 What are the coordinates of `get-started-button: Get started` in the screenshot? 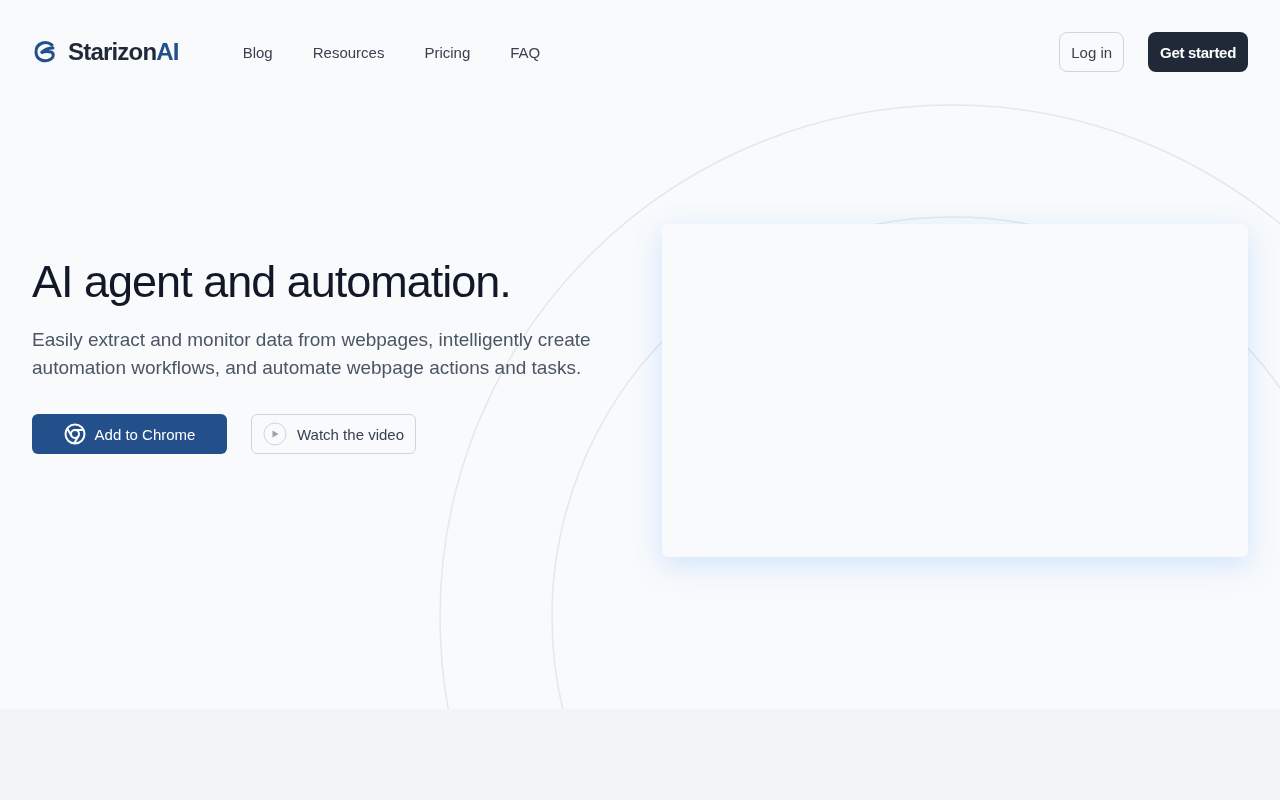 It's located at (1198, 52).